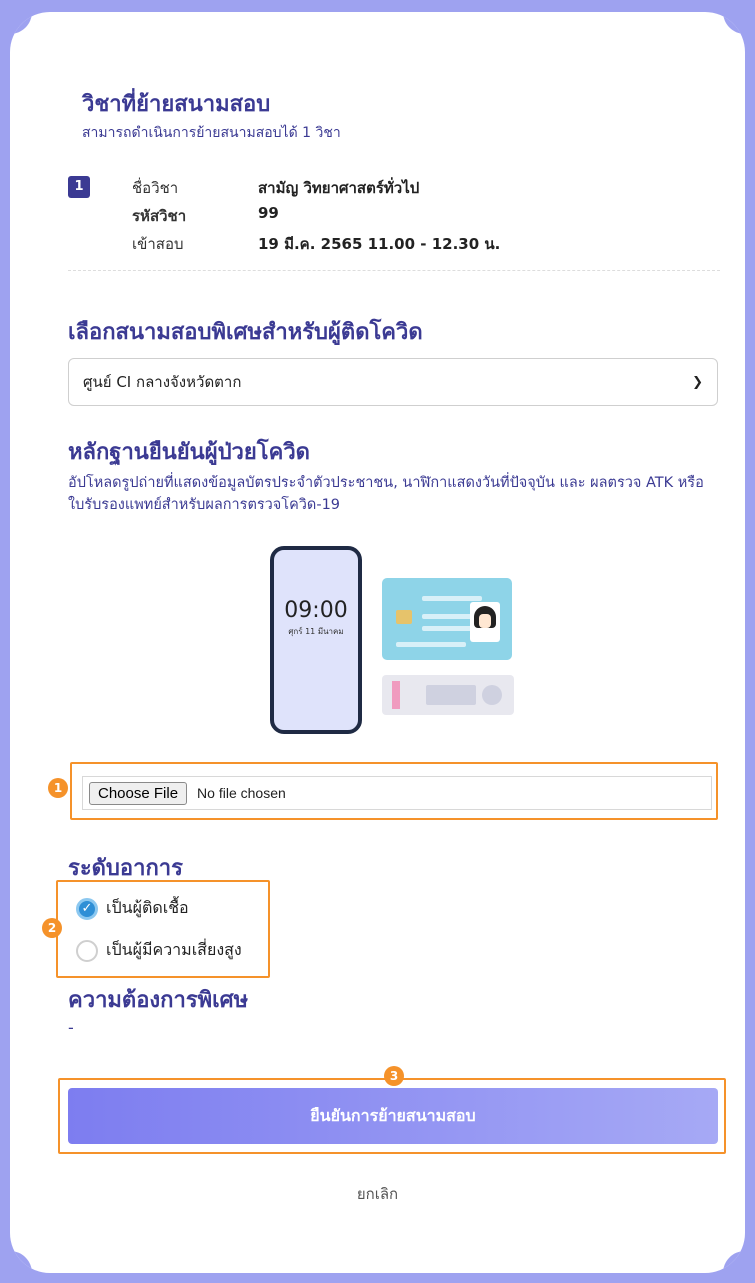 The image size is (755, 1283). Describe the element at coordinates (87, 950) in the screenshot. I see `radio-unchecked-icon` at that location.